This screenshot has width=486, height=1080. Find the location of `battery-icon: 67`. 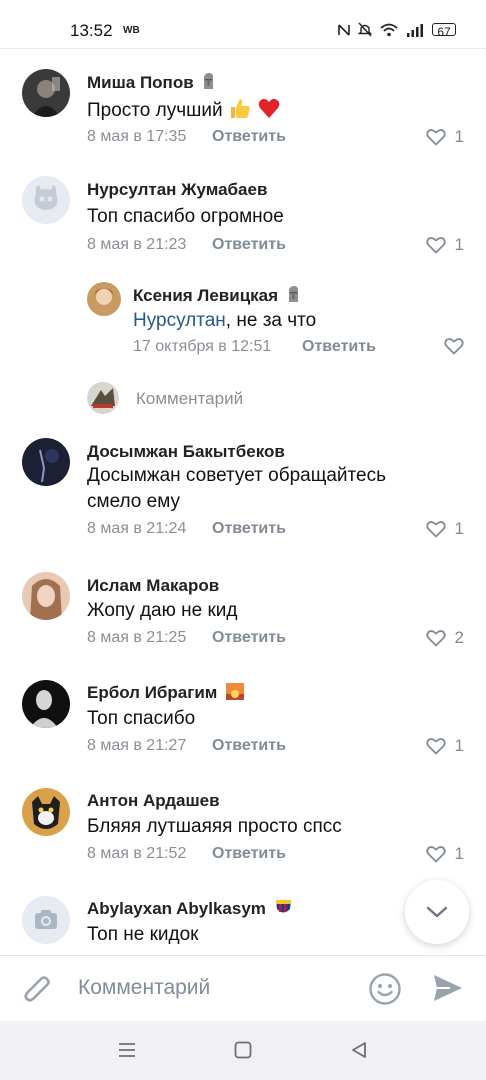

battery-icon: 67 is located at coordinates (444, 31).